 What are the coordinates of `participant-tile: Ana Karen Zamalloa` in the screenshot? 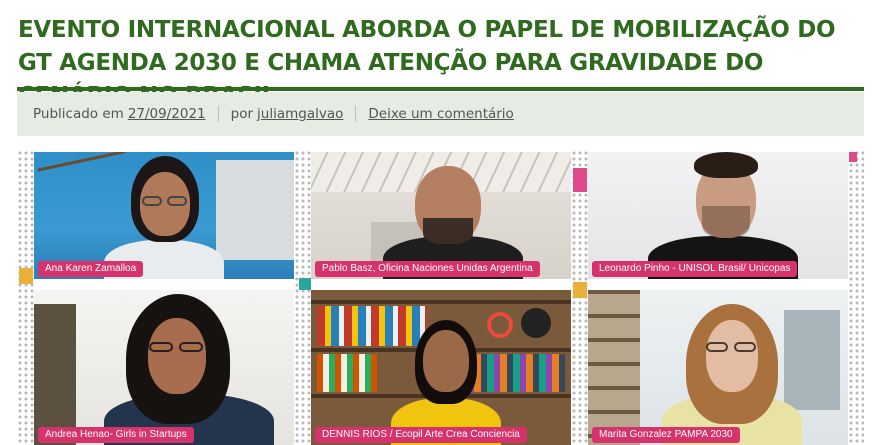 It's located at (164, 215).